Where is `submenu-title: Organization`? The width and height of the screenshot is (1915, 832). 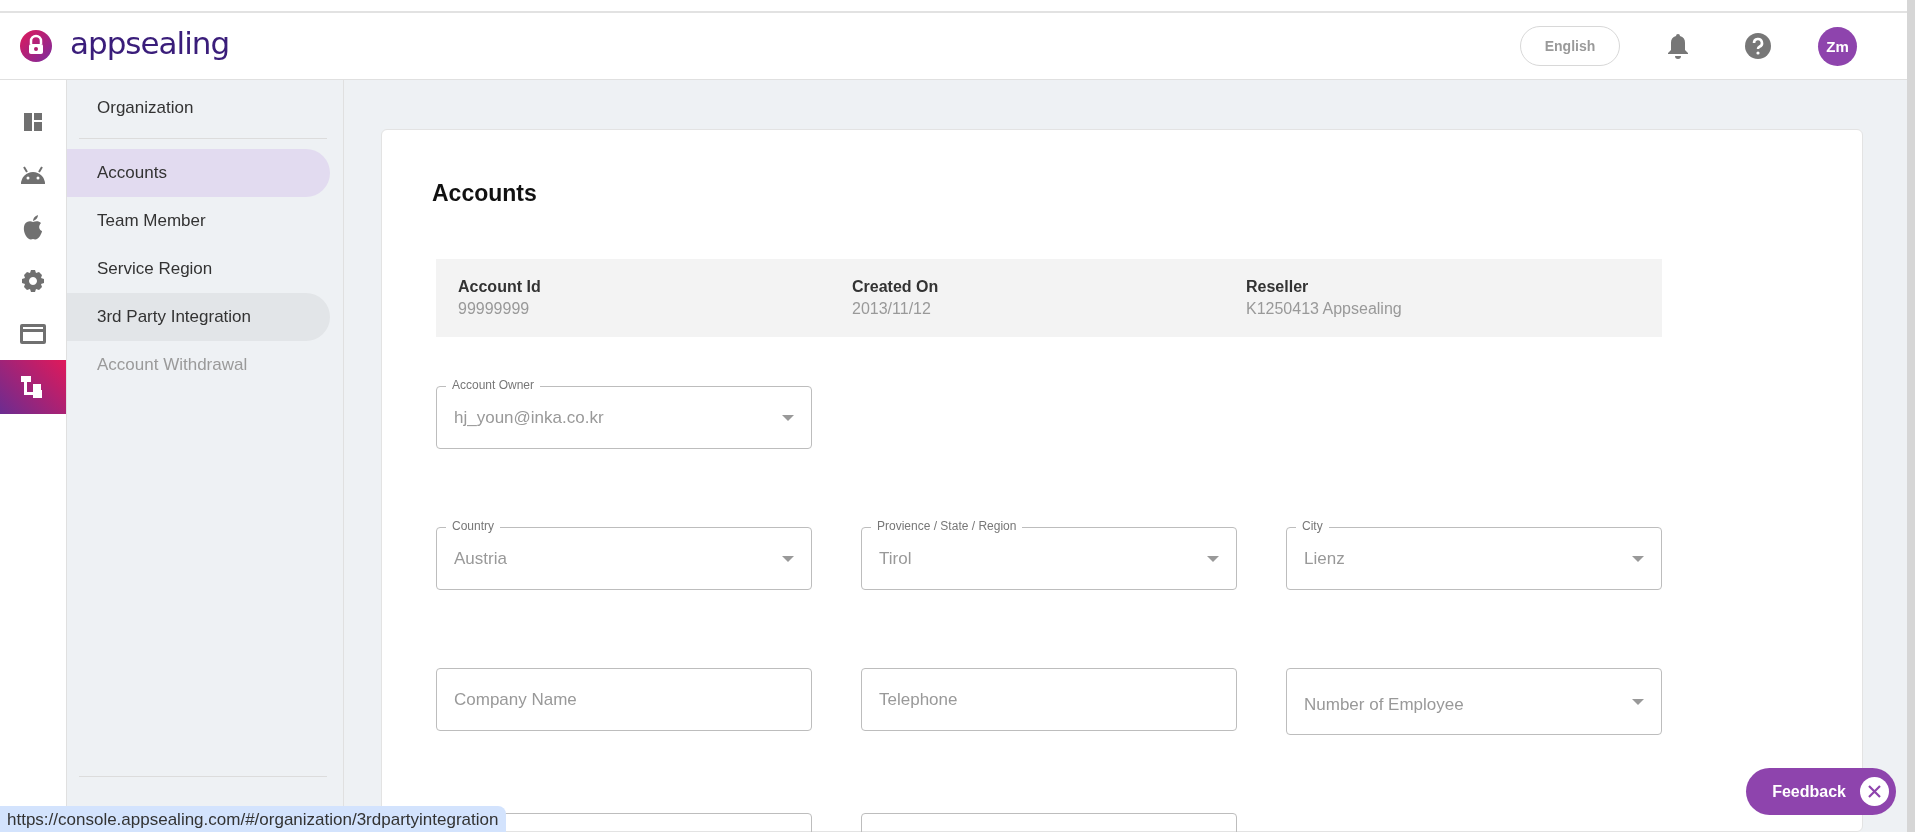
submenu-title: Organization is located at coordinates (203, 109).